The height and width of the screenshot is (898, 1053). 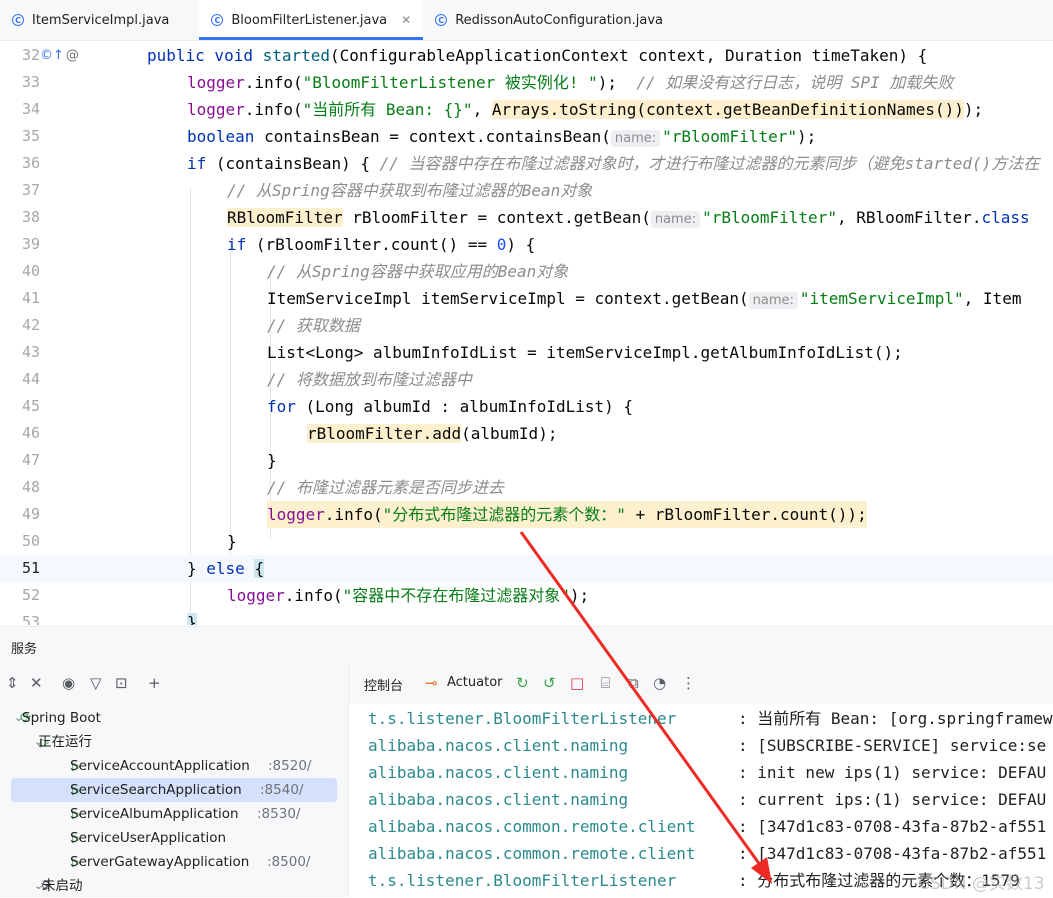 What do you see at coordinates (464, 406) in the screenshot?
I see `code-token: (Long albumId : albumInfoIdList) {` at bounding box center [464, 406].